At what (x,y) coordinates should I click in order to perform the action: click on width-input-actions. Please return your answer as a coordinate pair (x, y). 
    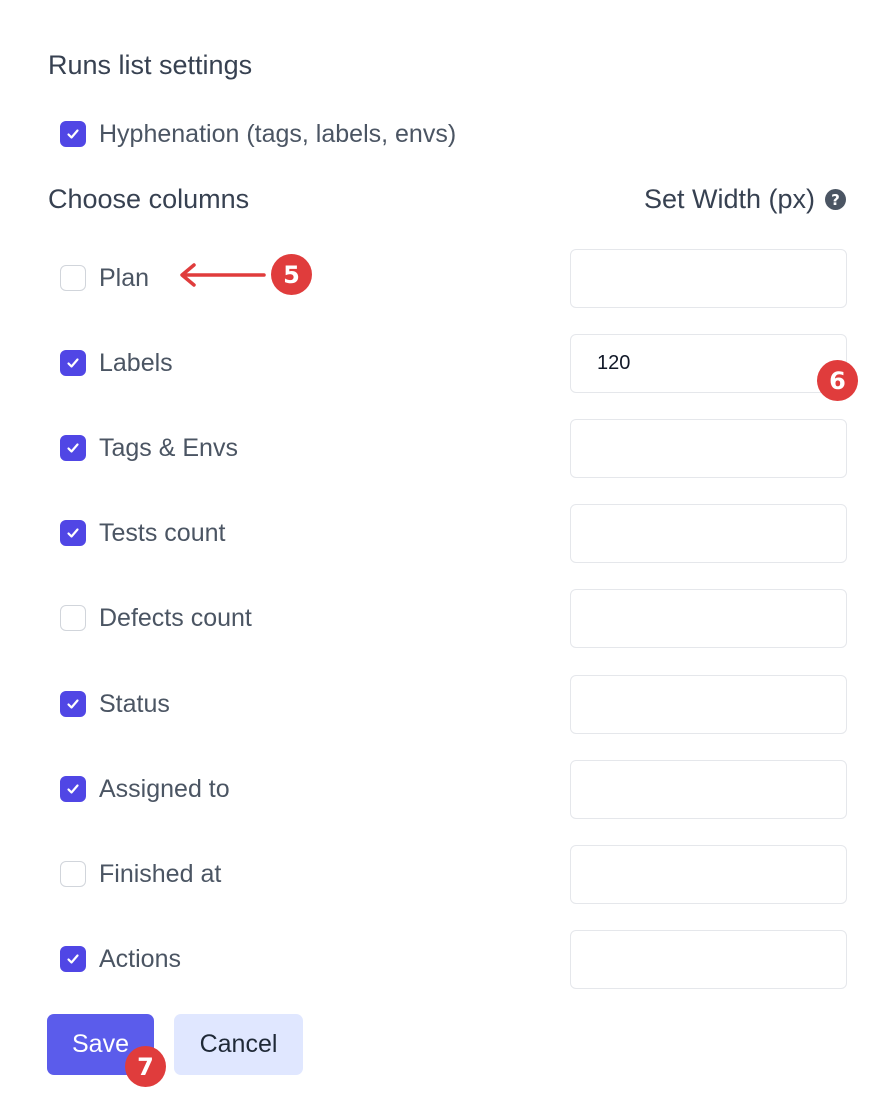
    Looking at the image, I should click on (708, 959).